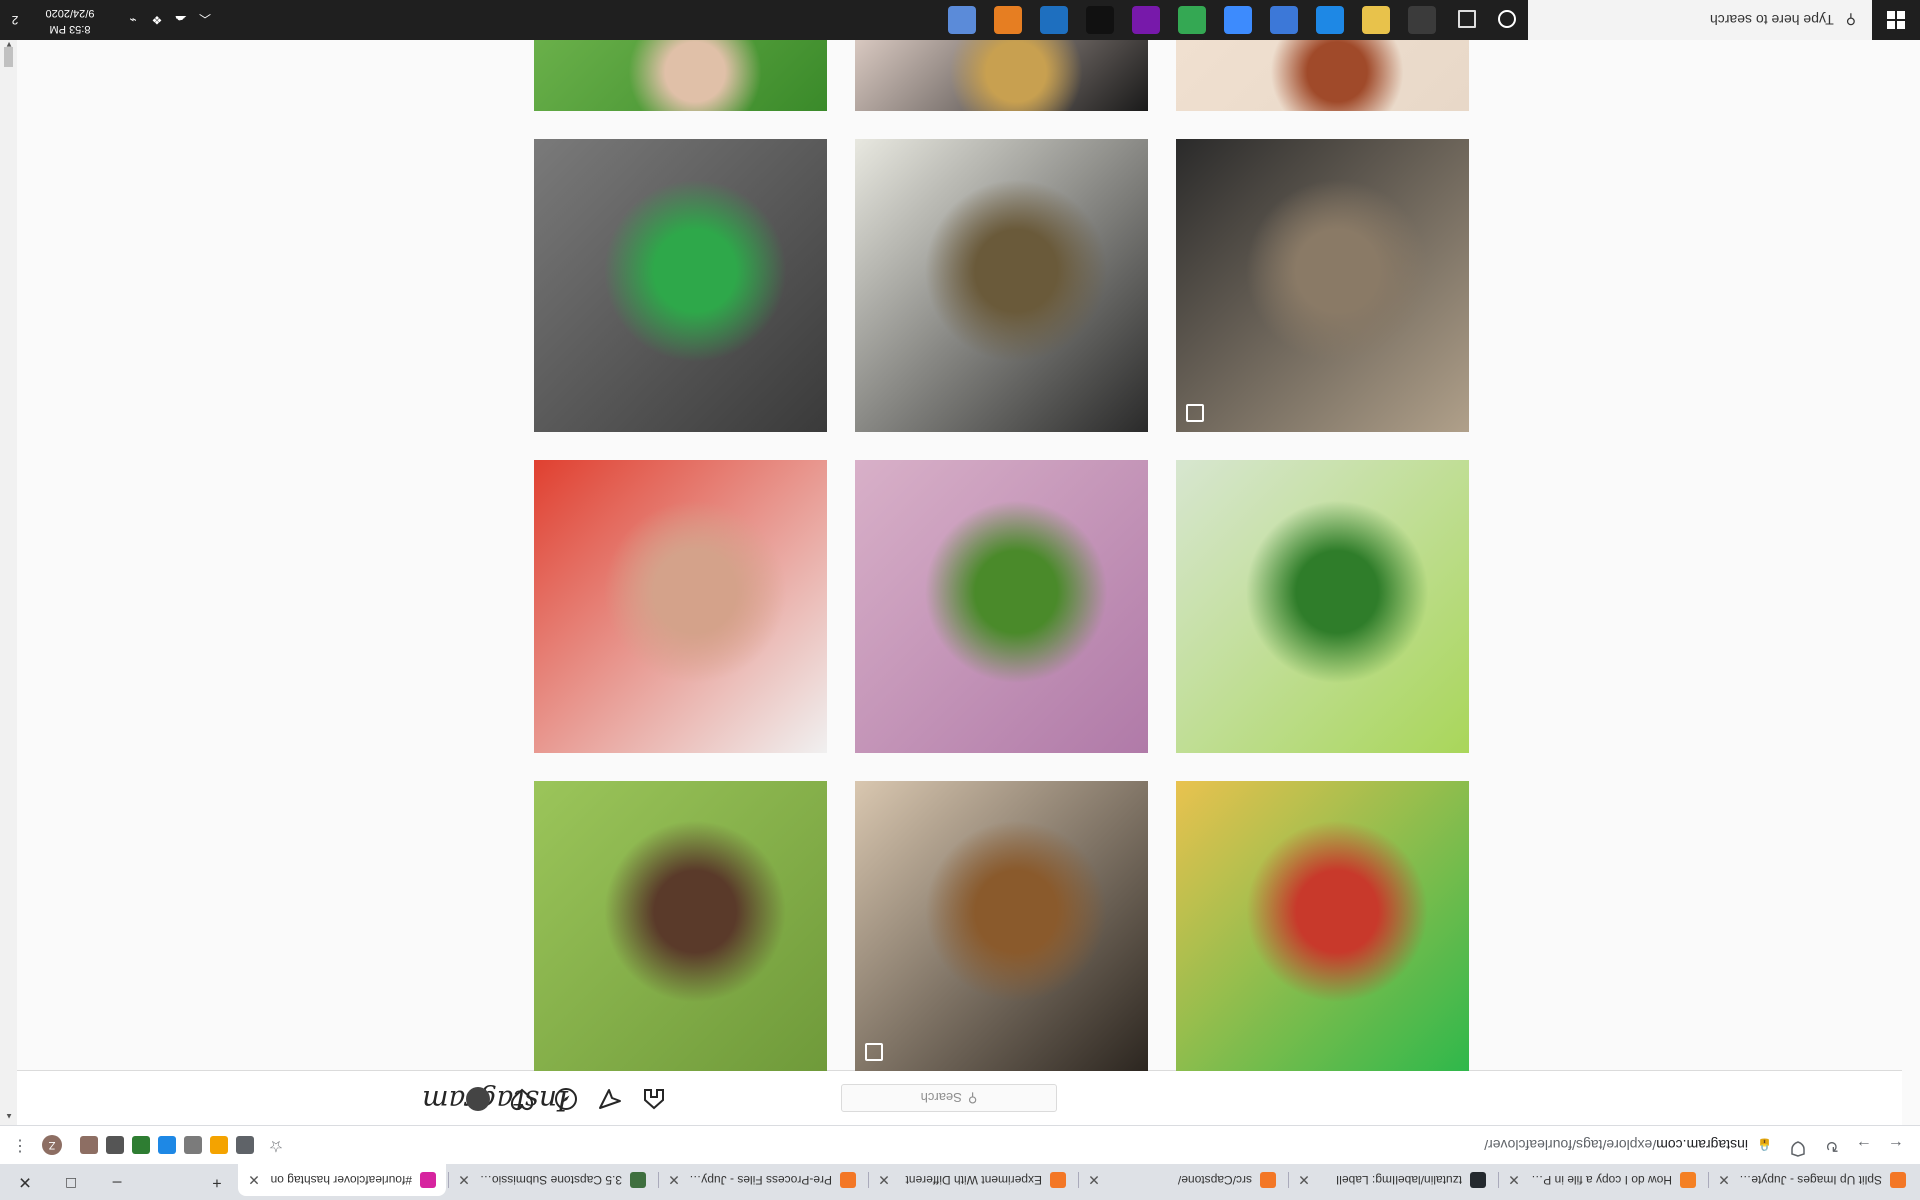 This screenshot has height=1200, width=1920. I want to click on tab-title: #fourleafclover hashtag on, so click(341, 1180).